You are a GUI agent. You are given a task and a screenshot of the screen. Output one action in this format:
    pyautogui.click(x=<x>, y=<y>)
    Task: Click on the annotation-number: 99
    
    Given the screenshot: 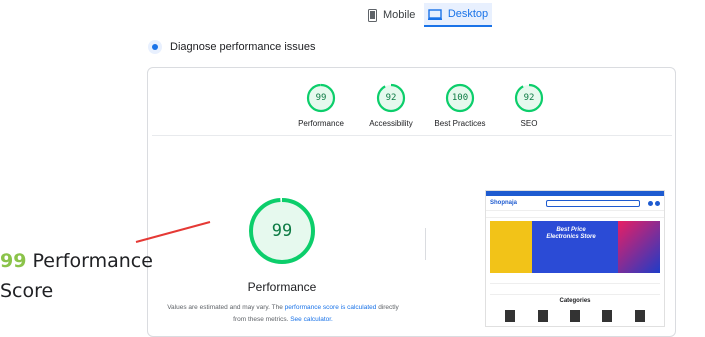 What is the action you would take?
    pyautogui.click(x=13, y=261)
    